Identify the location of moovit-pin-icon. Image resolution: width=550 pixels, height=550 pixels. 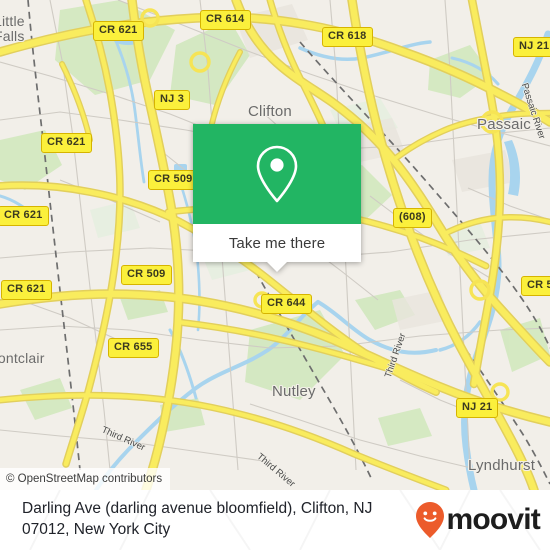
(430, 520).